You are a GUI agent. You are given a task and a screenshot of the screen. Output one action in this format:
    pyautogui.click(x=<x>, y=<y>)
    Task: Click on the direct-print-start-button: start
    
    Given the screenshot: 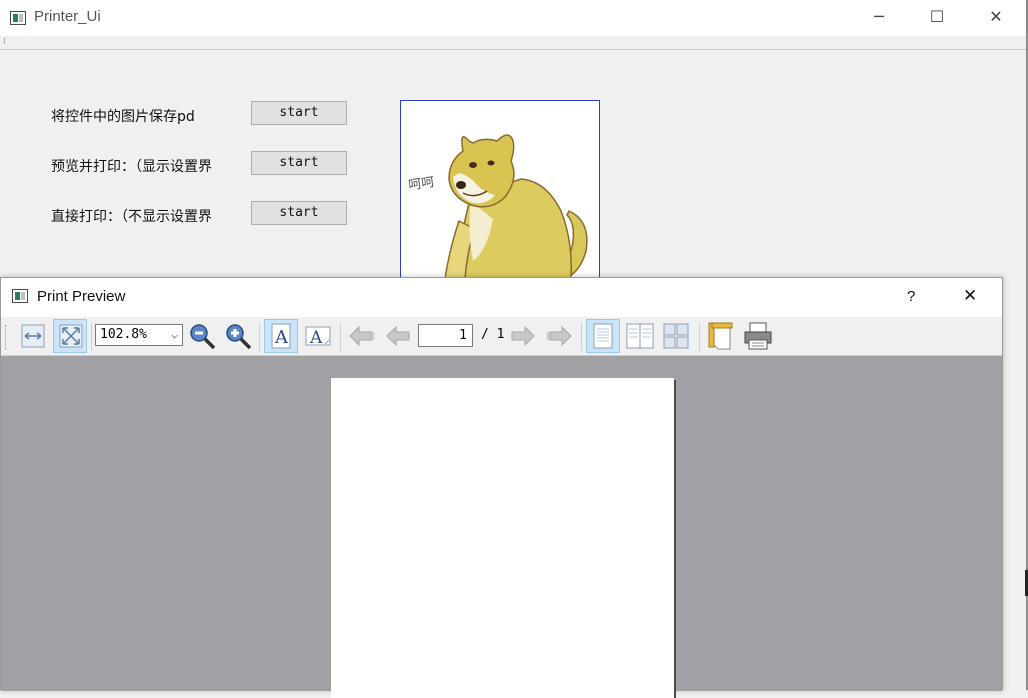 What is the action you would take?
    pyautogui.click(x=299, y=213)
    